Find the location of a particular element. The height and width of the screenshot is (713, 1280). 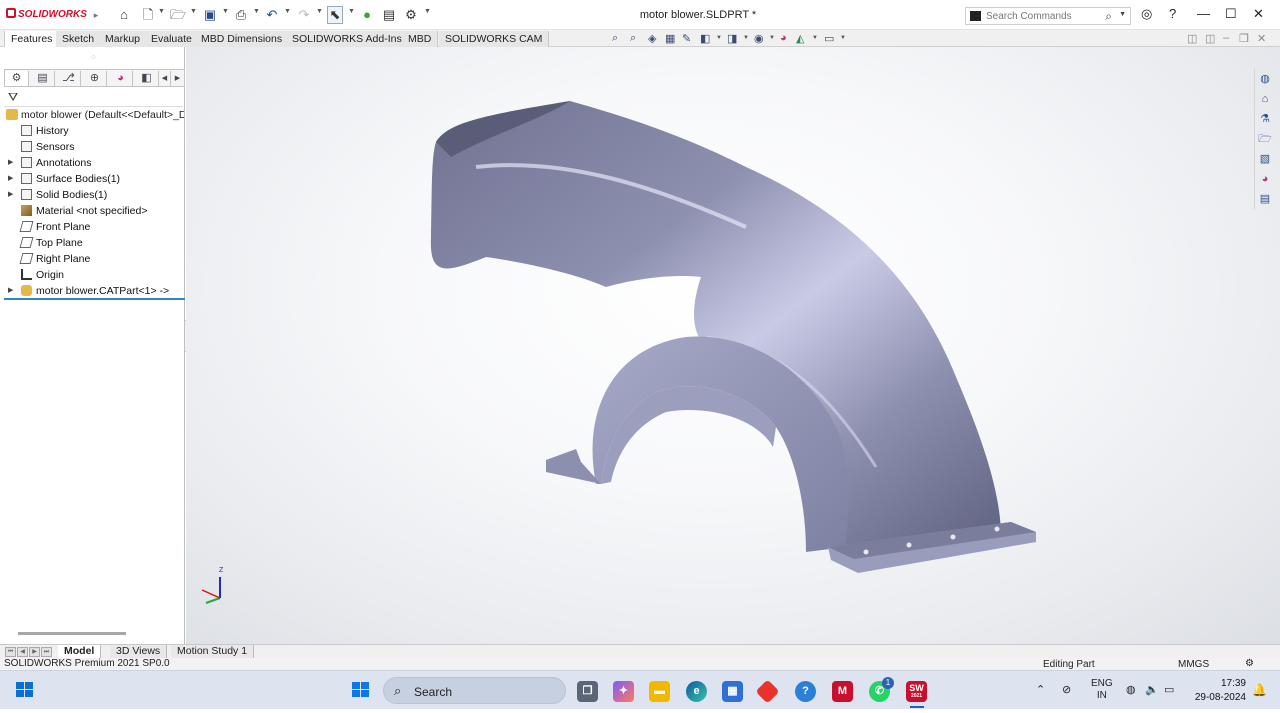

volume-icon: 🔈 is located at coordinates (1152, 689).